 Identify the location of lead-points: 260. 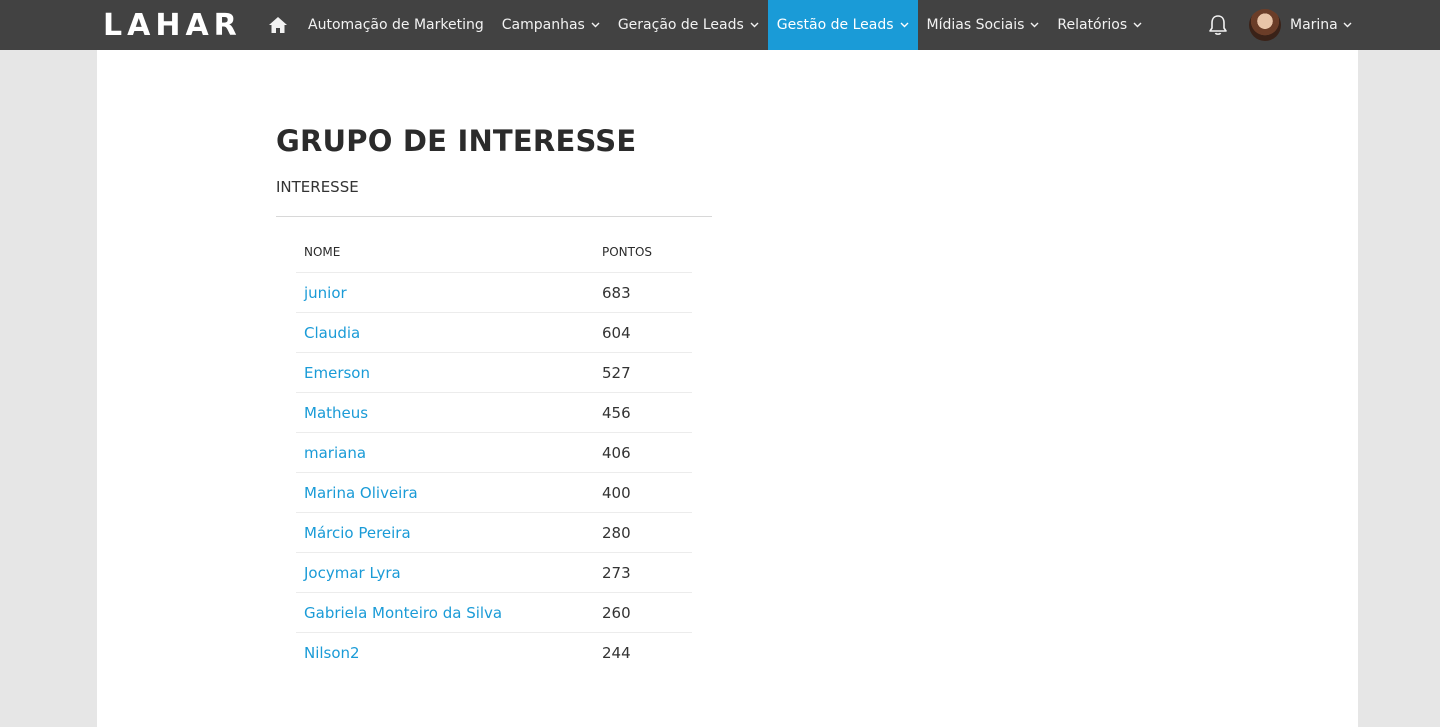
(643, 612).